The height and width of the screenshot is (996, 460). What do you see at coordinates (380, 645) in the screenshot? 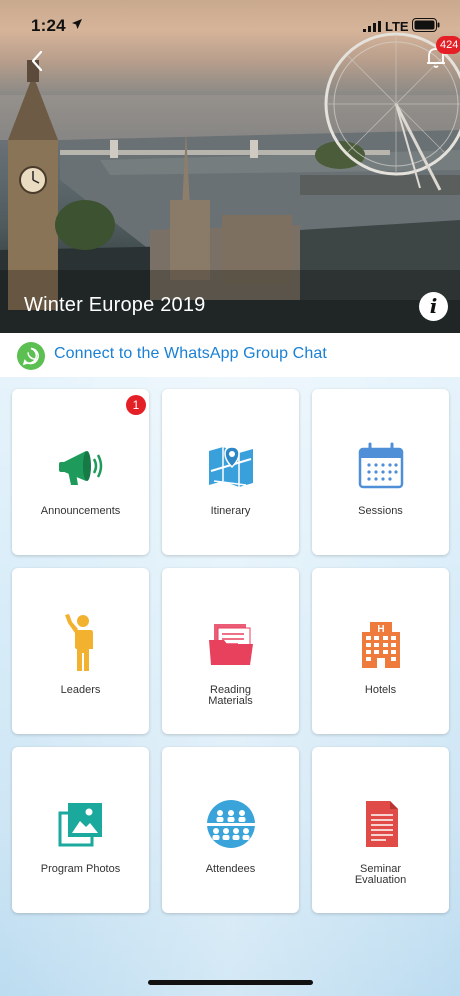
I see `hotel-icon: H` at bounding box center [380, 645].